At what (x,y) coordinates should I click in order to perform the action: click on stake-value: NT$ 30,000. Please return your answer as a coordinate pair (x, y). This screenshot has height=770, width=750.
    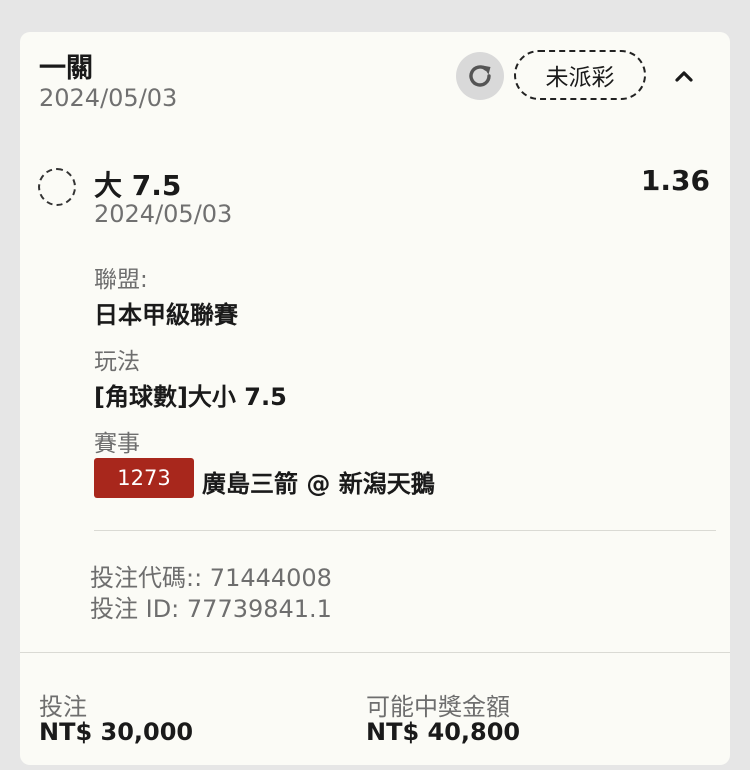
    Looking at the image, I should click on (116, 732).